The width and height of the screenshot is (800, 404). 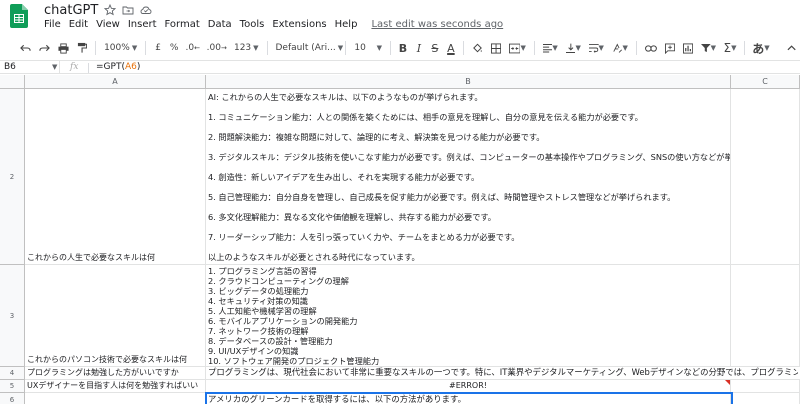 What do you see at coordinates (299, 26) in the screenshot?
I see `menu-extensions: Extensions` at bounding box center [299, 26].